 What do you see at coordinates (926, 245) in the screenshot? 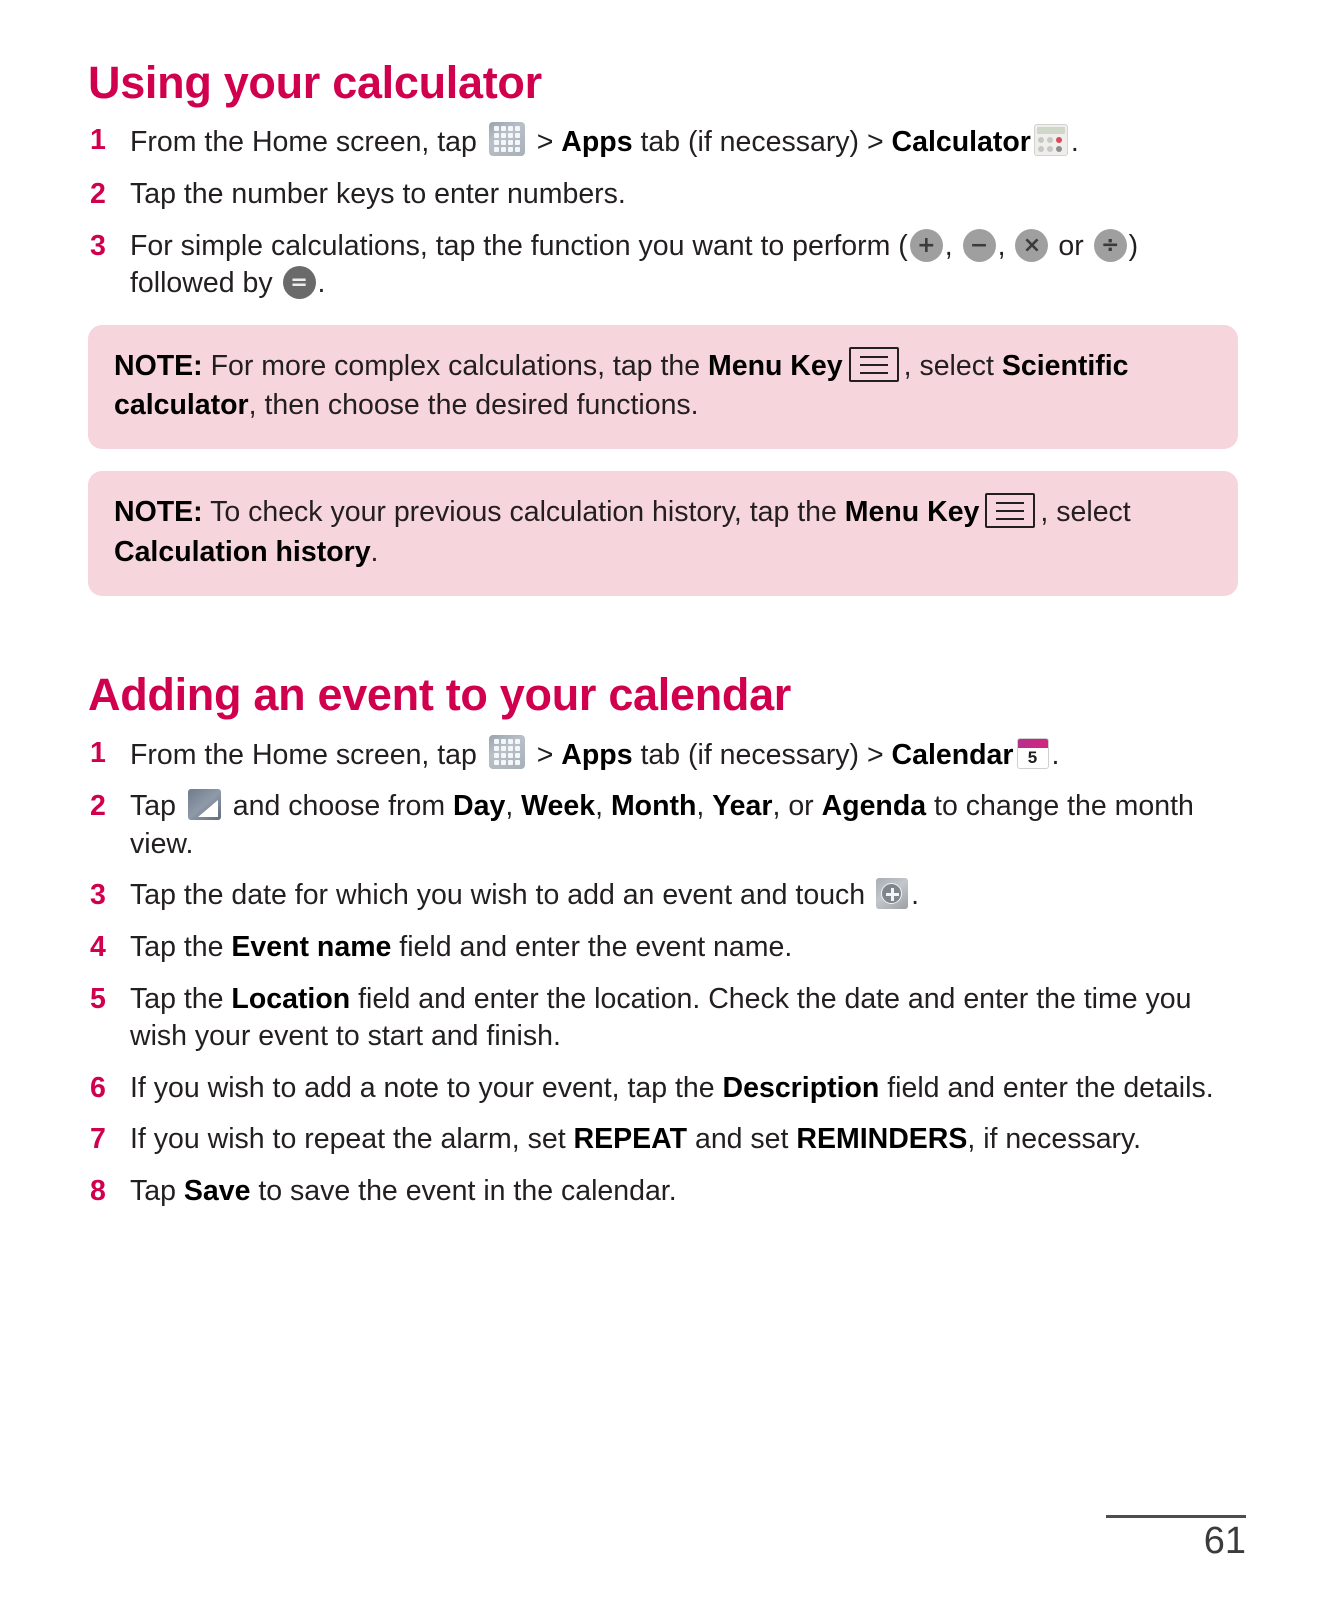
I see `plus-button-icon: +` at bounding box center [926, 245].